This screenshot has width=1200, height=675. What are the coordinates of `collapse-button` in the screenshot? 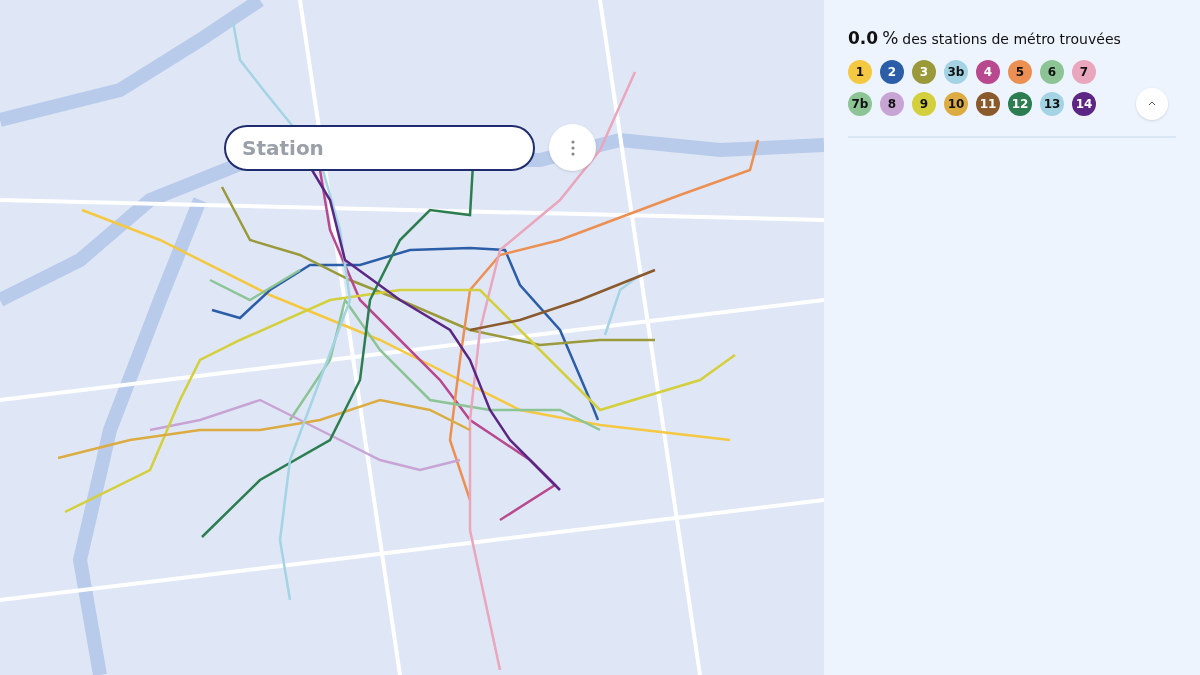 It's located at (1152, 103).